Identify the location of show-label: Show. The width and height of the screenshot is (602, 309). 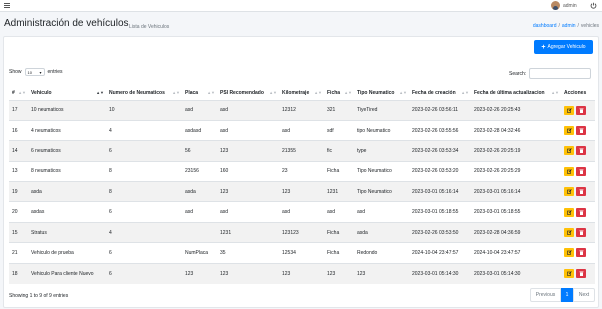
(15, 72).